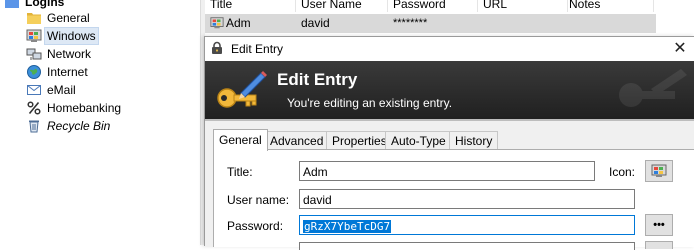 The height and width of the screenshot is (250, 694). I want to click on cell-username: david, so click(315, 23).